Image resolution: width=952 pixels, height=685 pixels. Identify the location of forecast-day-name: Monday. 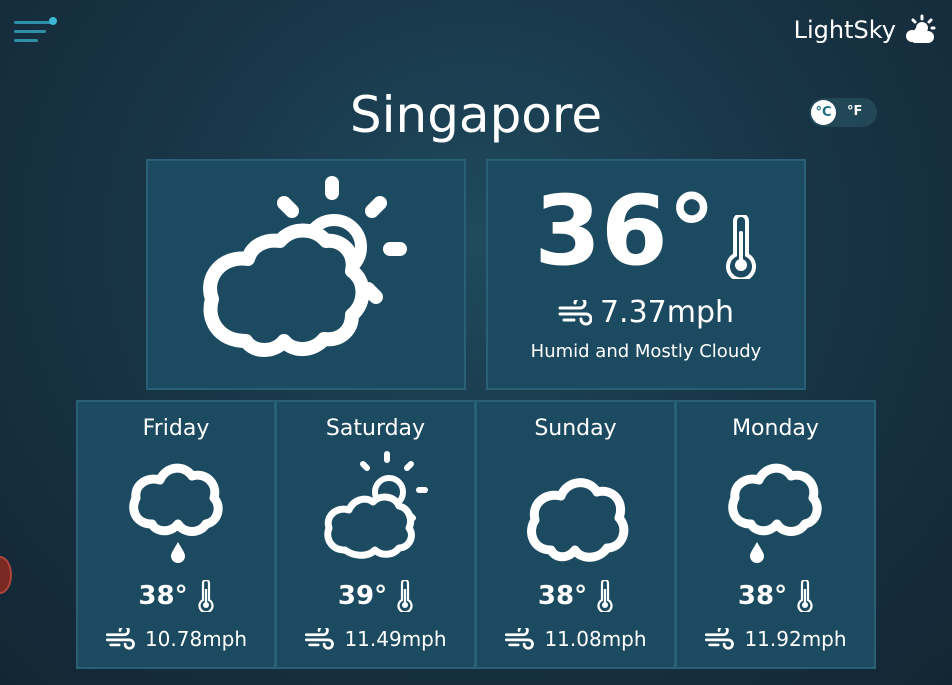
(775, 428).